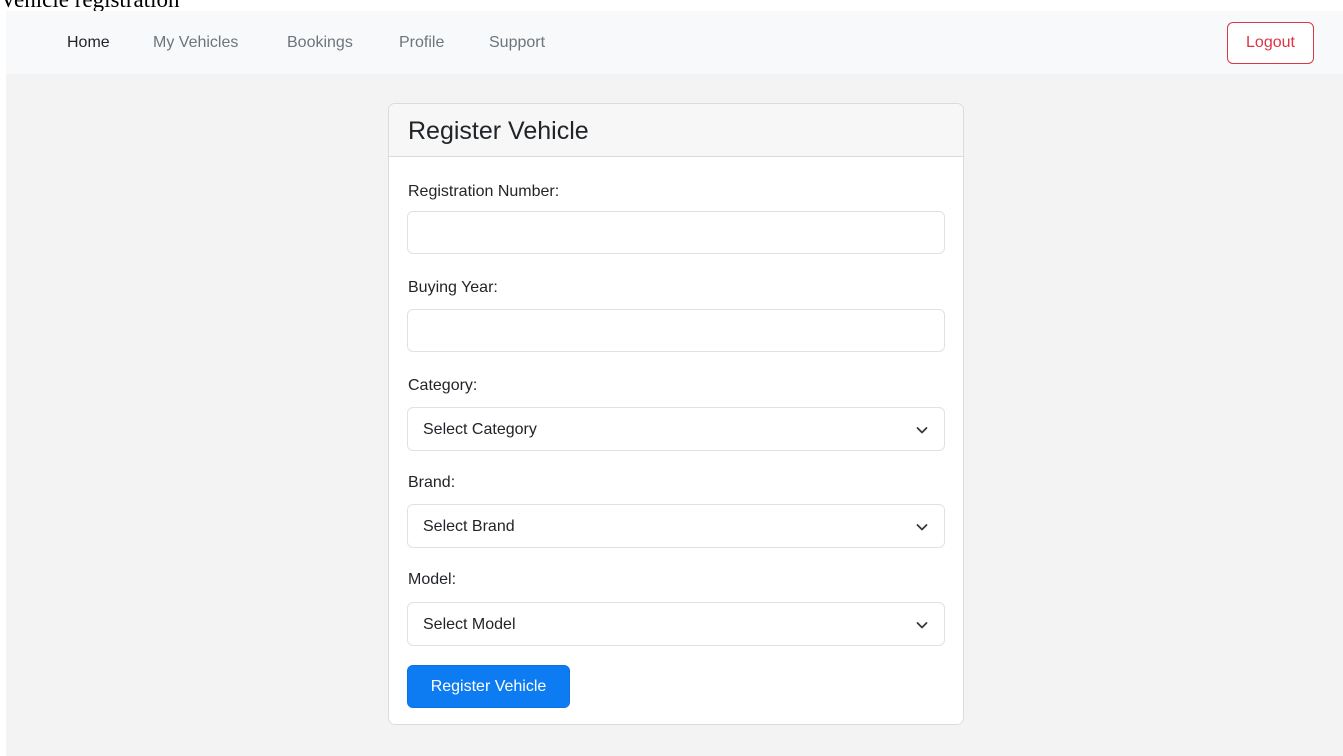 Image resolution: width=1343 pixels, height=756 pixels. I want to click on category-select: Select Category, so click(676, 429).